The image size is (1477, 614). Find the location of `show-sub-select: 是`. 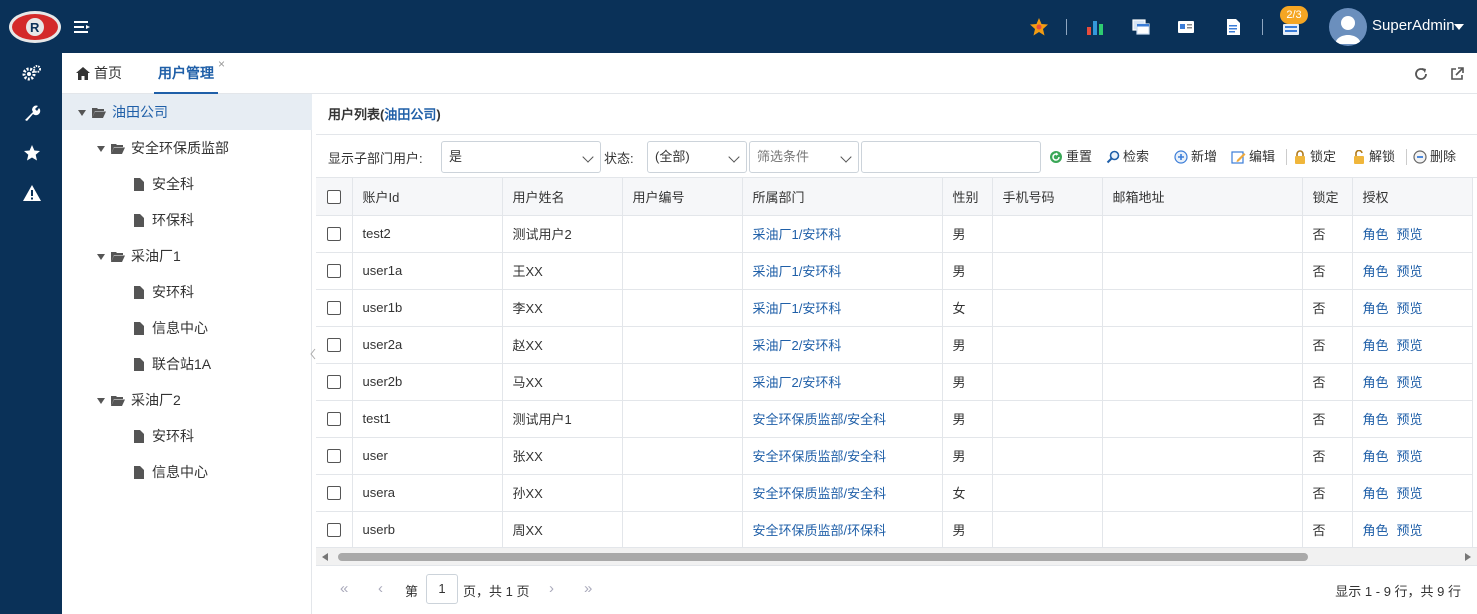

show-sub-select: 是 is located at coordinates (521, 157).